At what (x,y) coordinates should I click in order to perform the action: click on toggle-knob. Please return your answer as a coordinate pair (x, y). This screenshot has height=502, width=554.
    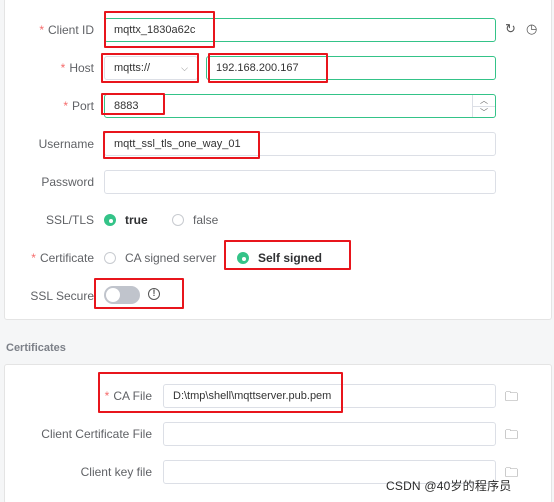
    Looking at the image, I should click on (113, 295).